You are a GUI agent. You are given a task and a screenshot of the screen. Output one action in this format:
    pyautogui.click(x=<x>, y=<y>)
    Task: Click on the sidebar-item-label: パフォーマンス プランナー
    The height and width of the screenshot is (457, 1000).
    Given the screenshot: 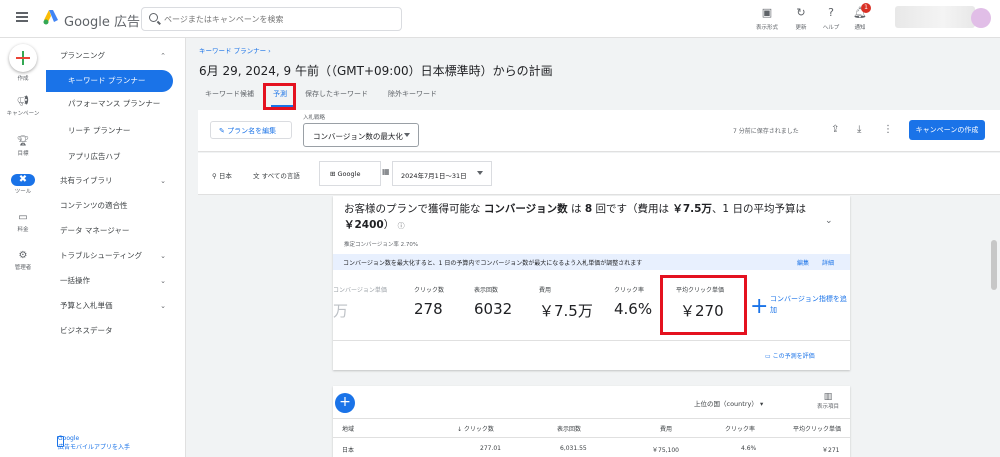 What is the action you would take?
    pyautogui.click(x=114, y=103)
    